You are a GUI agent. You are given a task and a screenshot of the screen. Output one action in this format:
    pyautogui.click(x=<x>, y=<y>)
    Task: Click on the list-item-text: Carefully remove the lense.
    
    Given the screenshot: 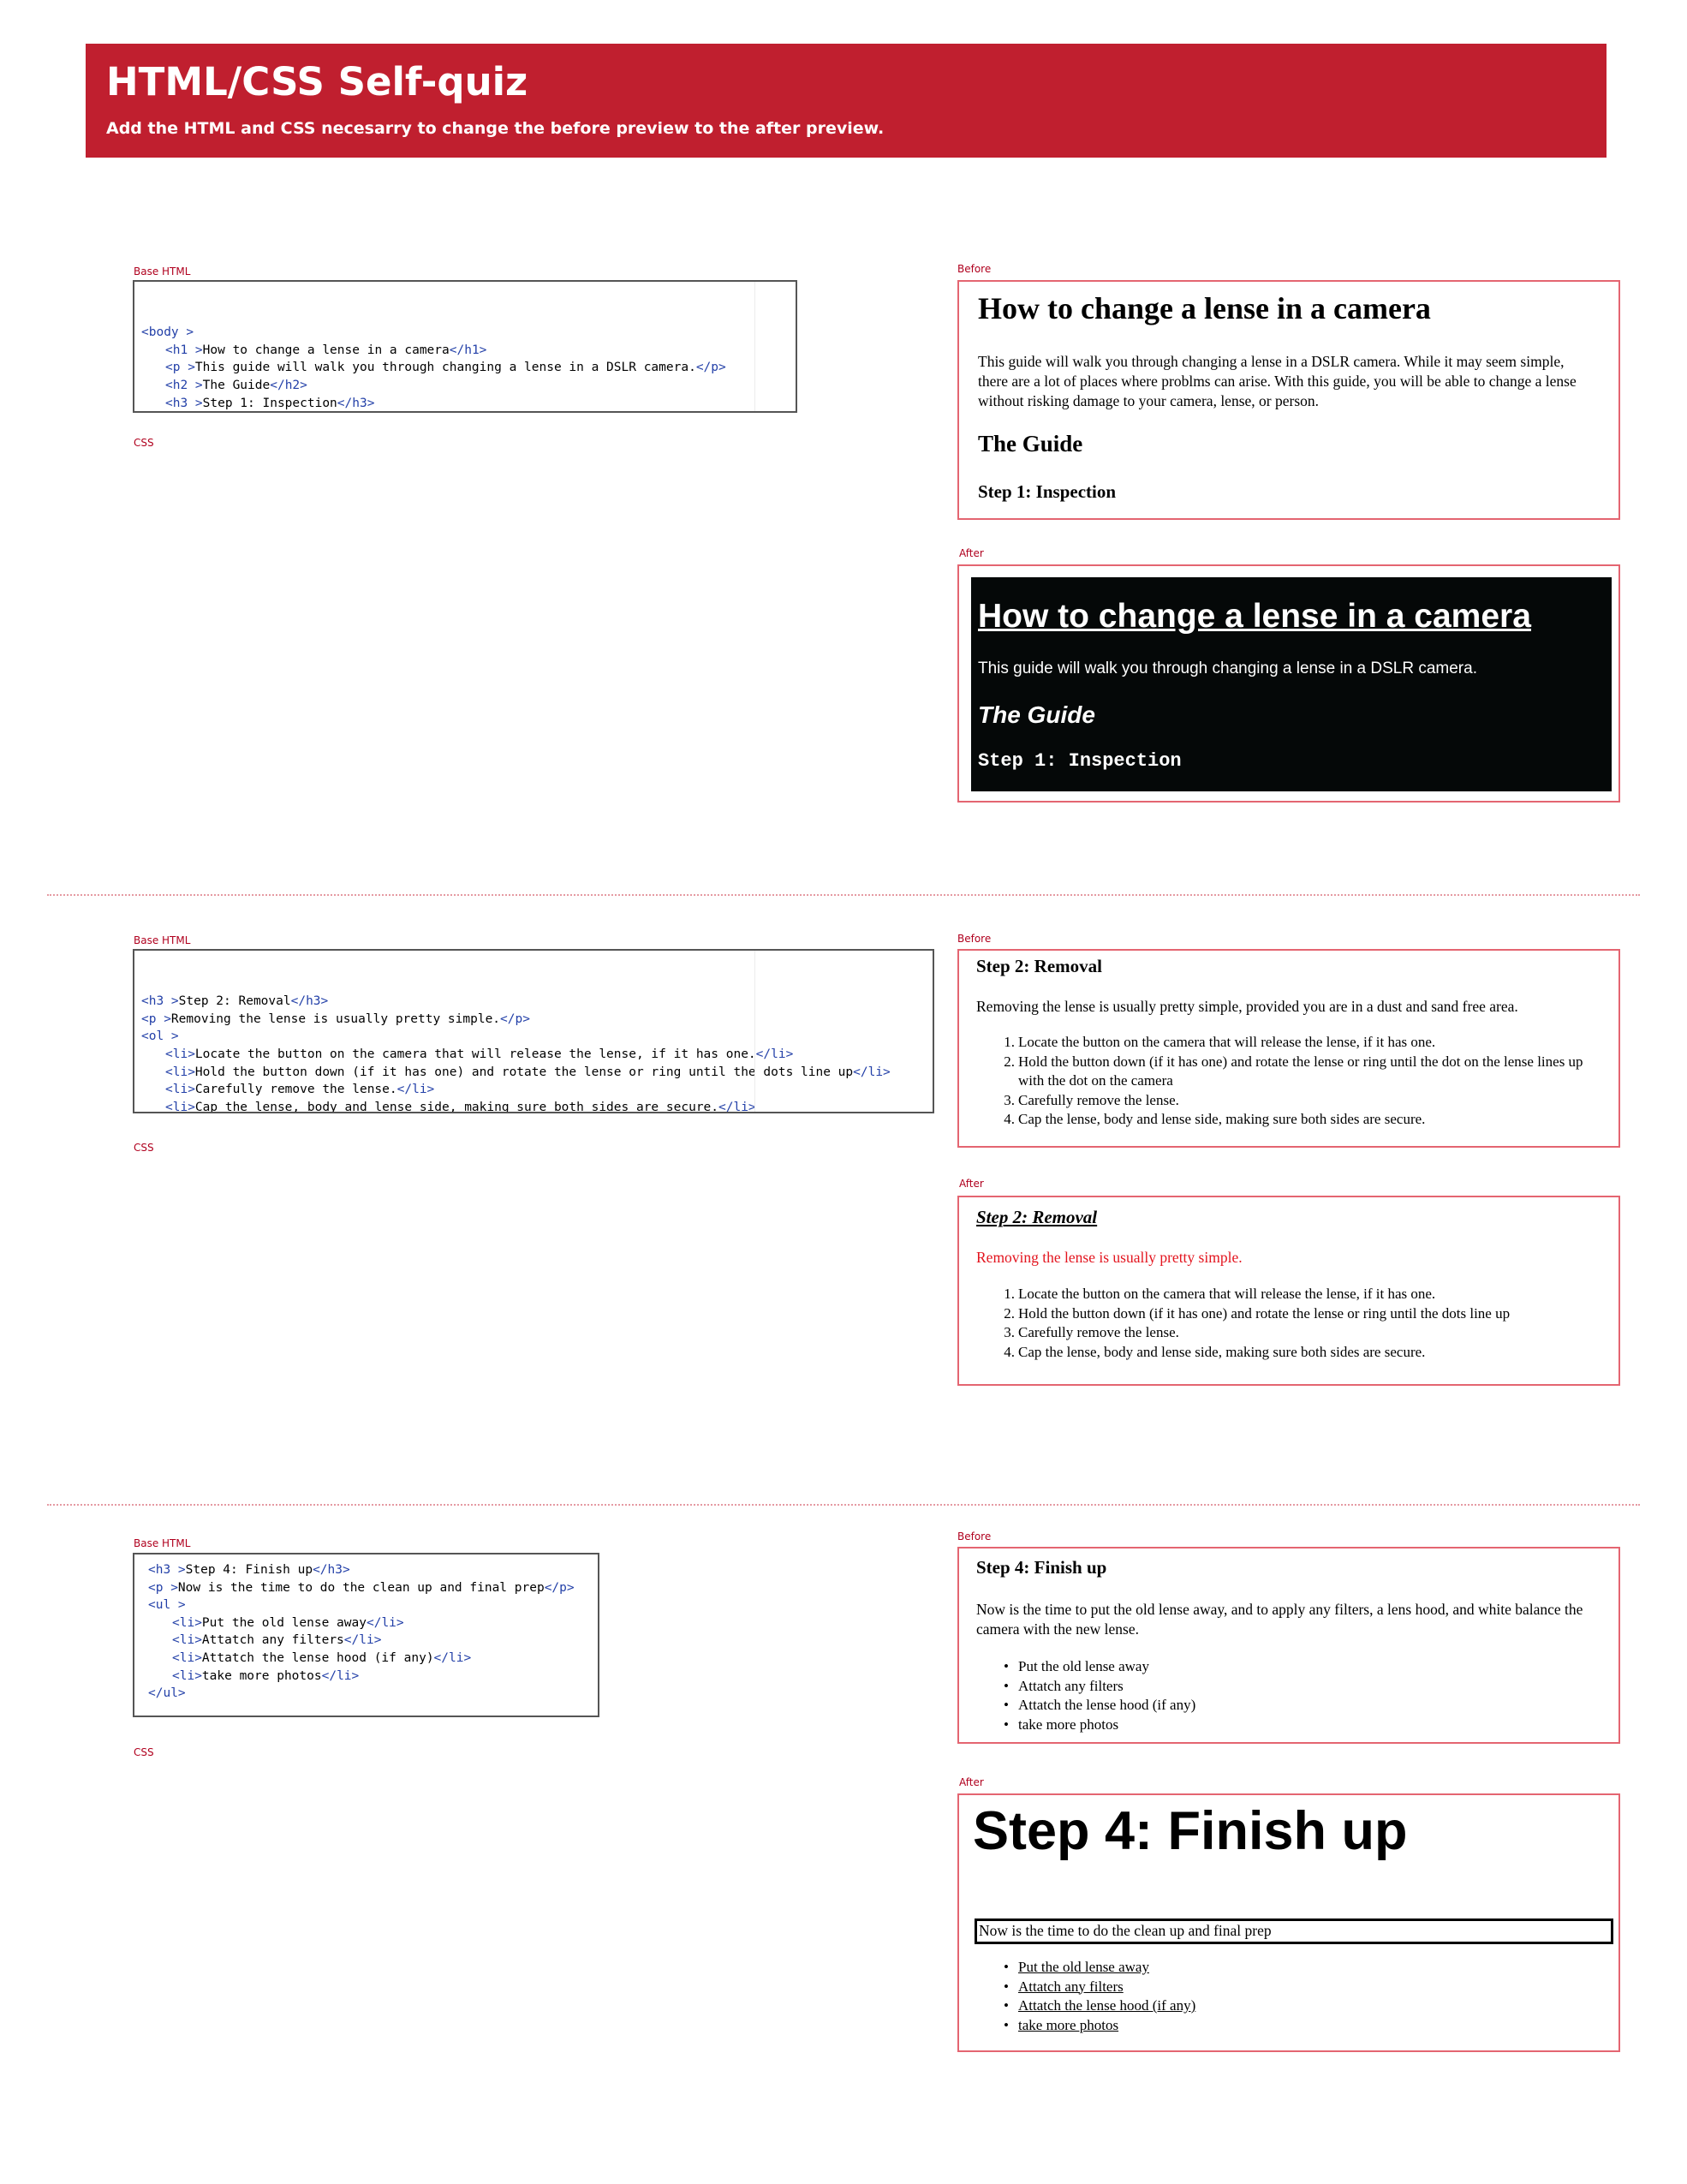 What is the action you would take?
    pyautogui.click(x=1098, y=1332)
    